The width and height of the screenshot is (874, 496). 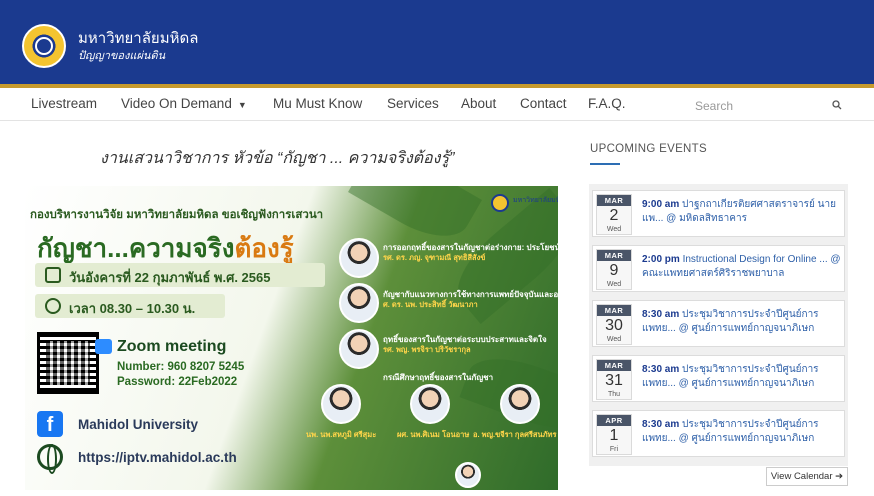 I want to click on nav-about: About, so click(x=478, y=103).